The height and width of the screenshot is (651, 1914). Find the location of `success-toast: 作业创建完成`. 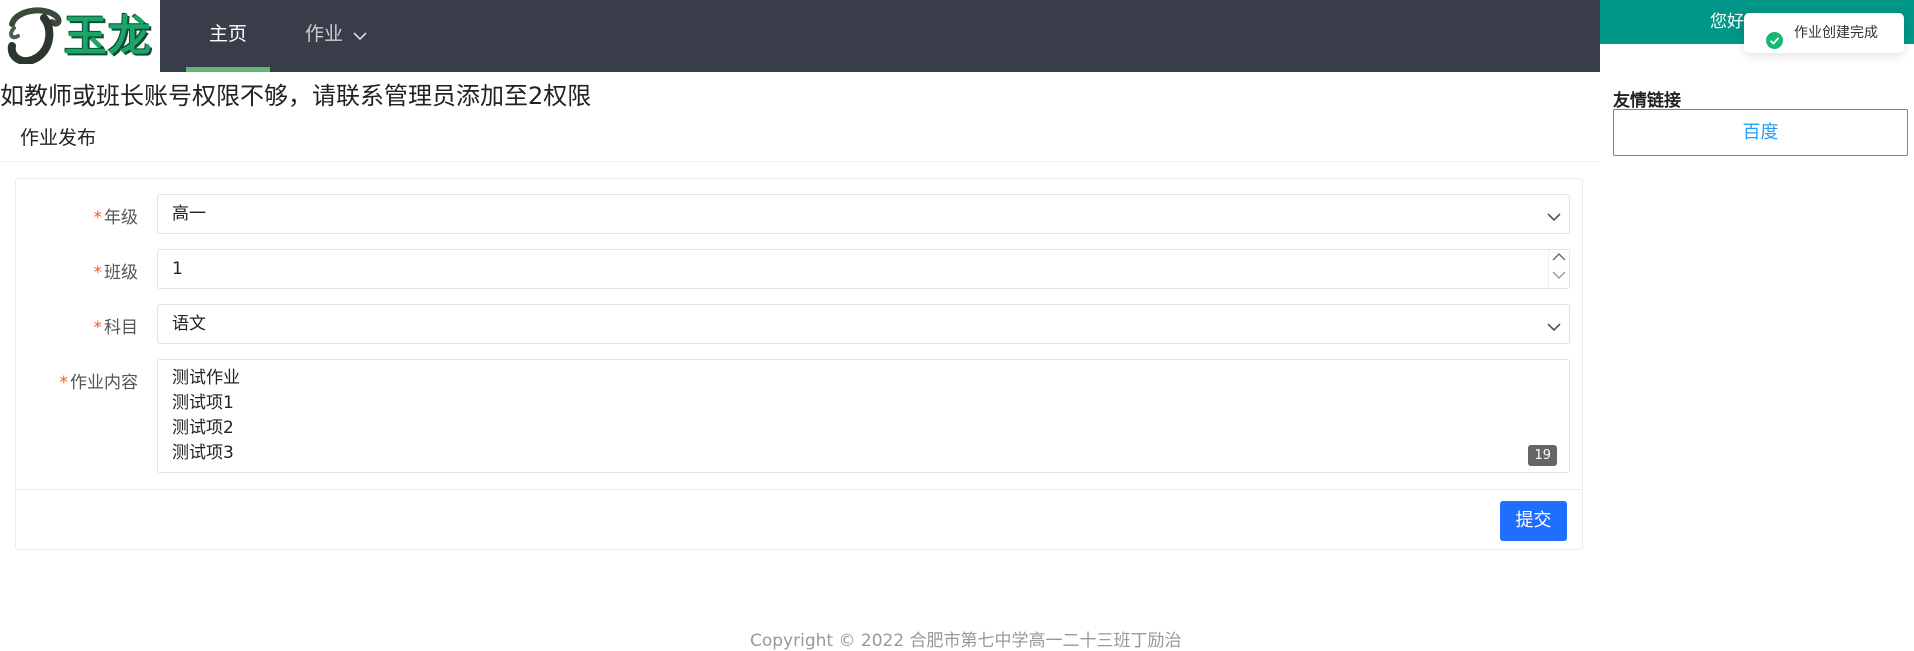

success-toast: 作业创建完成 is located at coordinates (1824, 33).